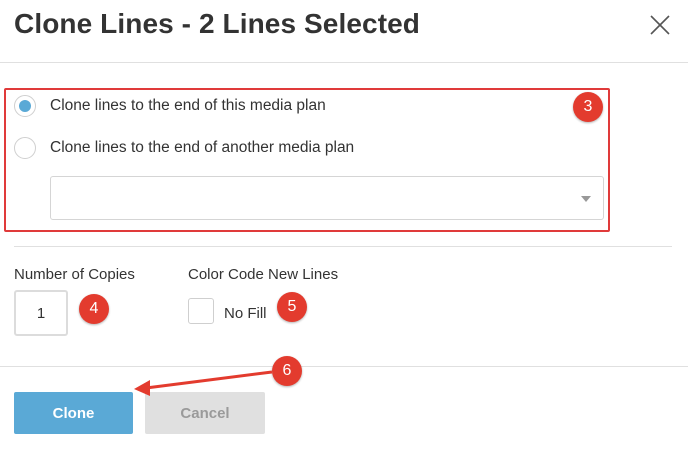 The width and height of the screenshot is (688, 450). I want to click on options-divider, so click(343, 246).